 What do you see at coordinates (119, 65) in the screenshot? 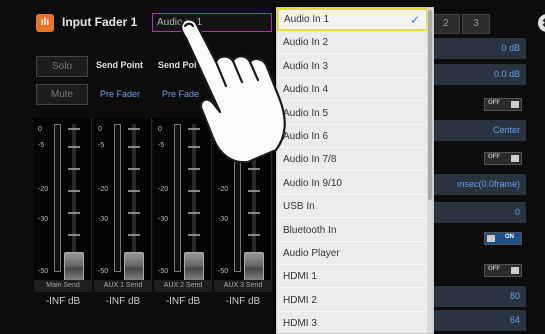
I see `send-point-title: Send Point` at bounding box center [119, 65].